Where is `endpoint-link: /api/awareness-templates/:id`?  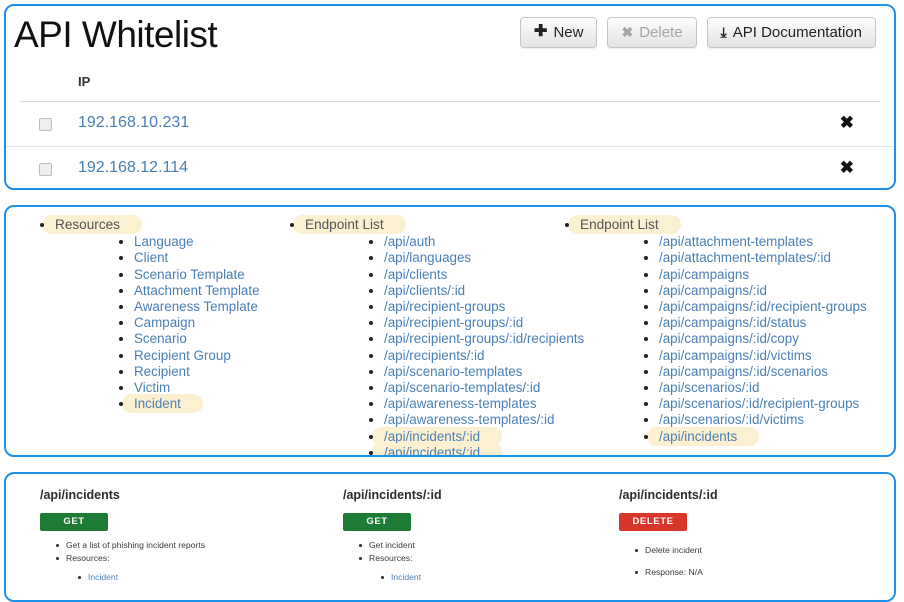
endpoint-link: /api/awareness-templates/:id is located at coordinates (469, 419).